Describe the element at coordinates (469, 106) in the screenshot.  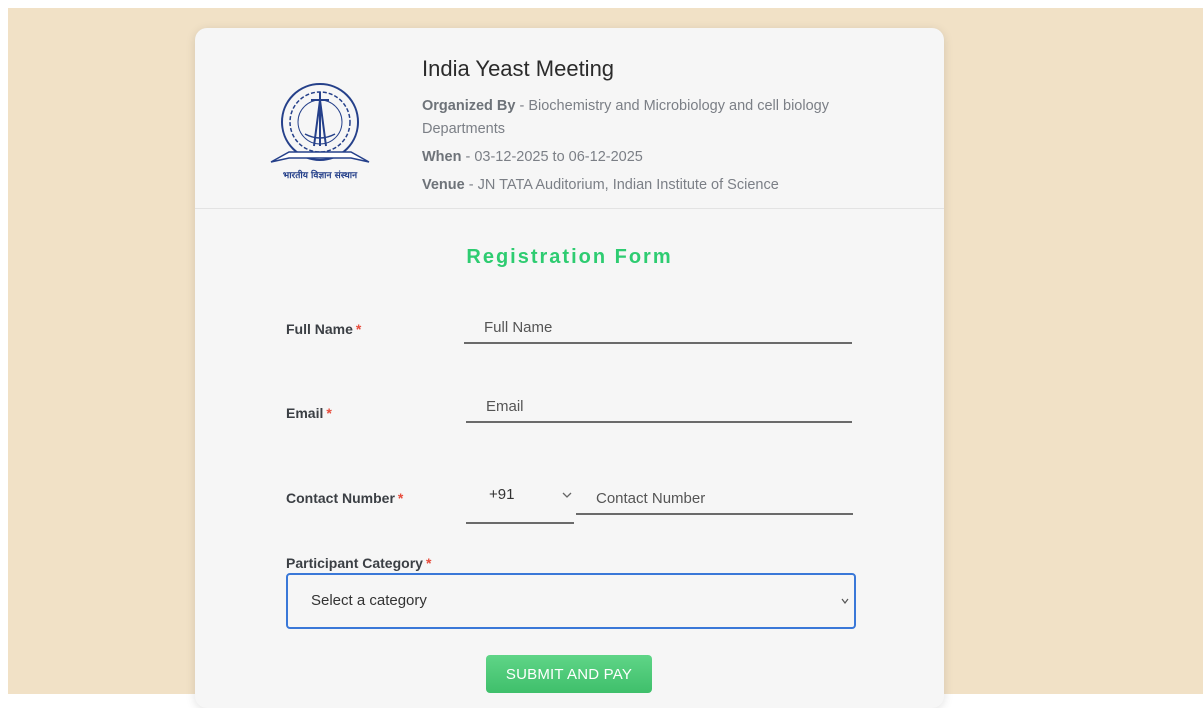
I see `organized-by-label: Organized By` at that location.